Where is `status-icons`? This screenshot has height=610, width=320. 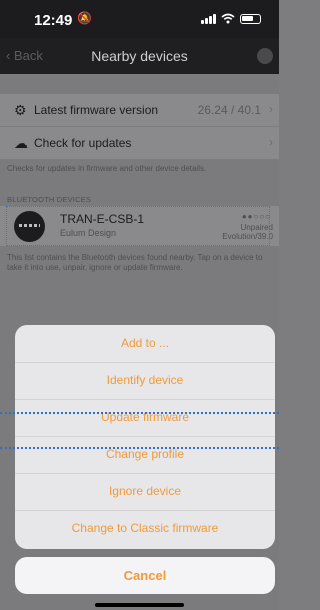
status-icons is located at coordinates (231, 18).